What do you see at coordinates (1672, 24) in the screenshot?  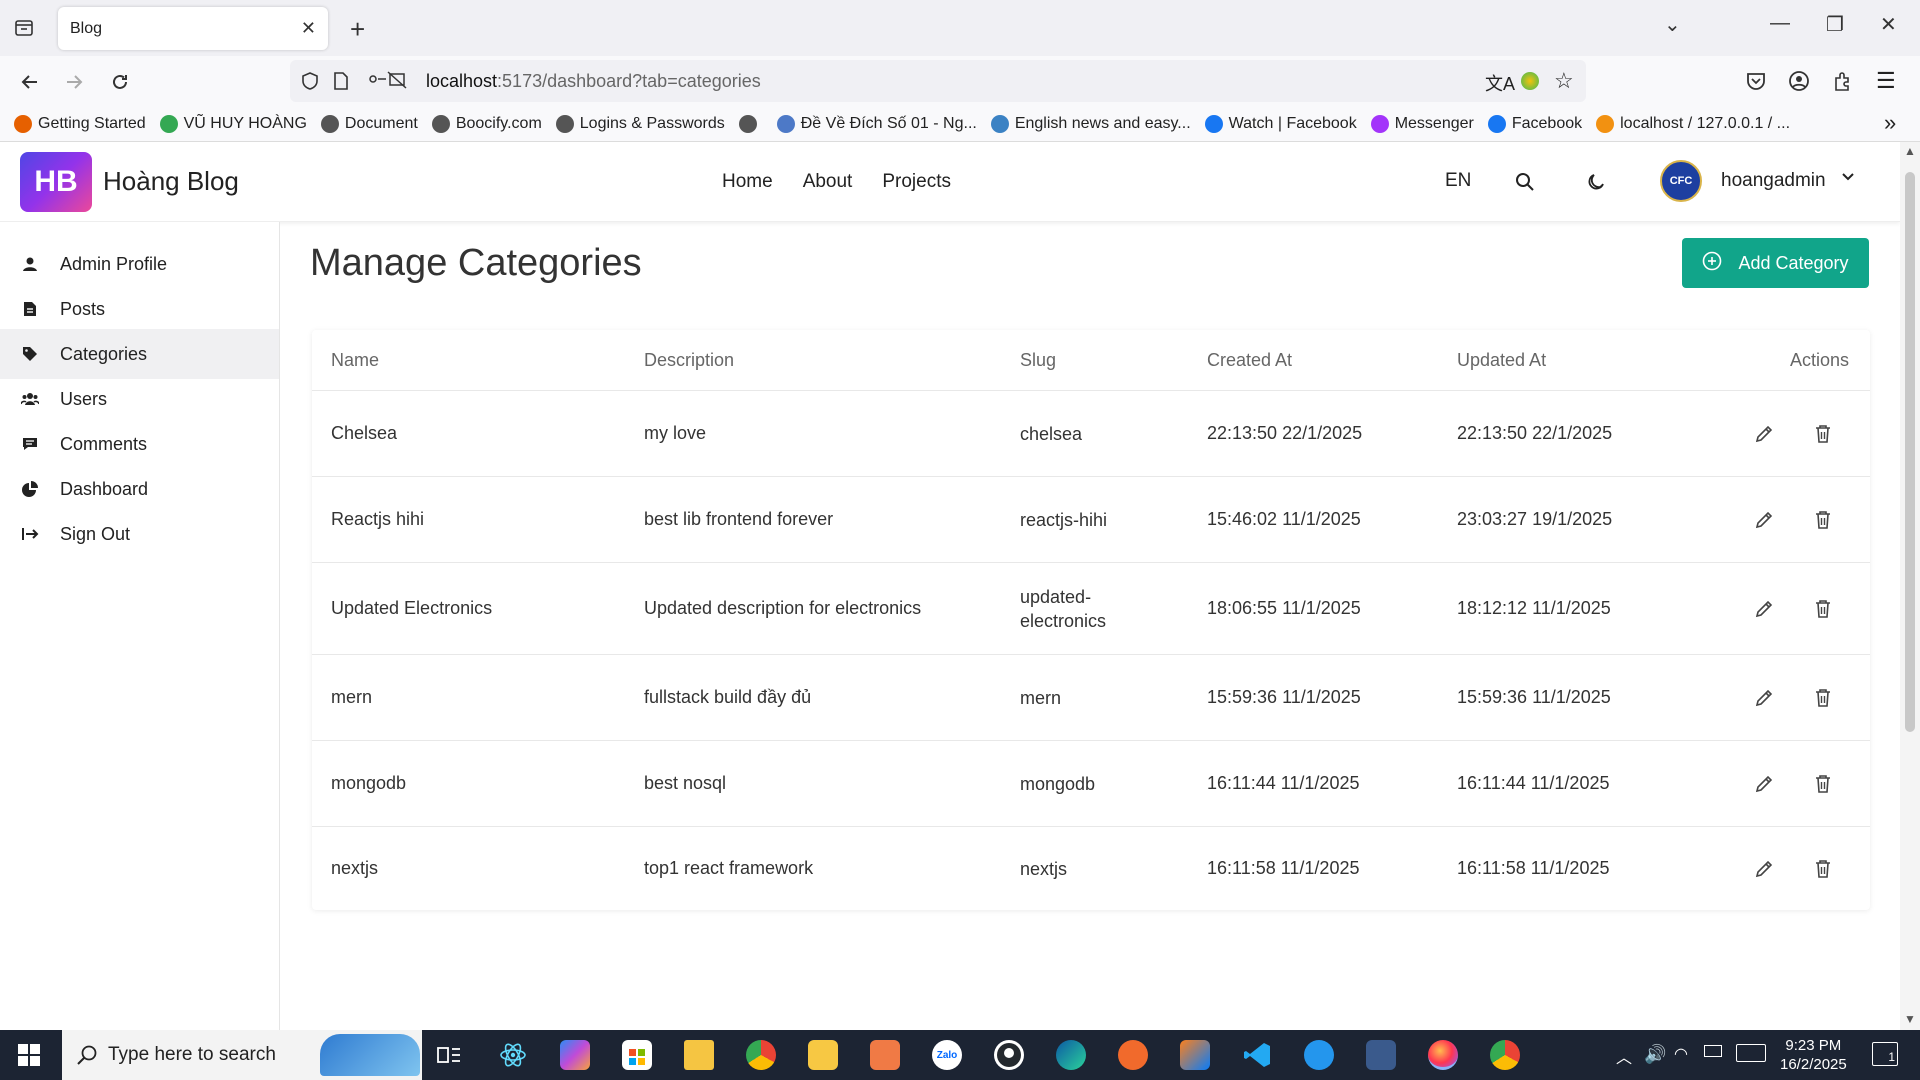 I see `list-all-tabs-icon: ⌄` at bounding box center [1672, 24].